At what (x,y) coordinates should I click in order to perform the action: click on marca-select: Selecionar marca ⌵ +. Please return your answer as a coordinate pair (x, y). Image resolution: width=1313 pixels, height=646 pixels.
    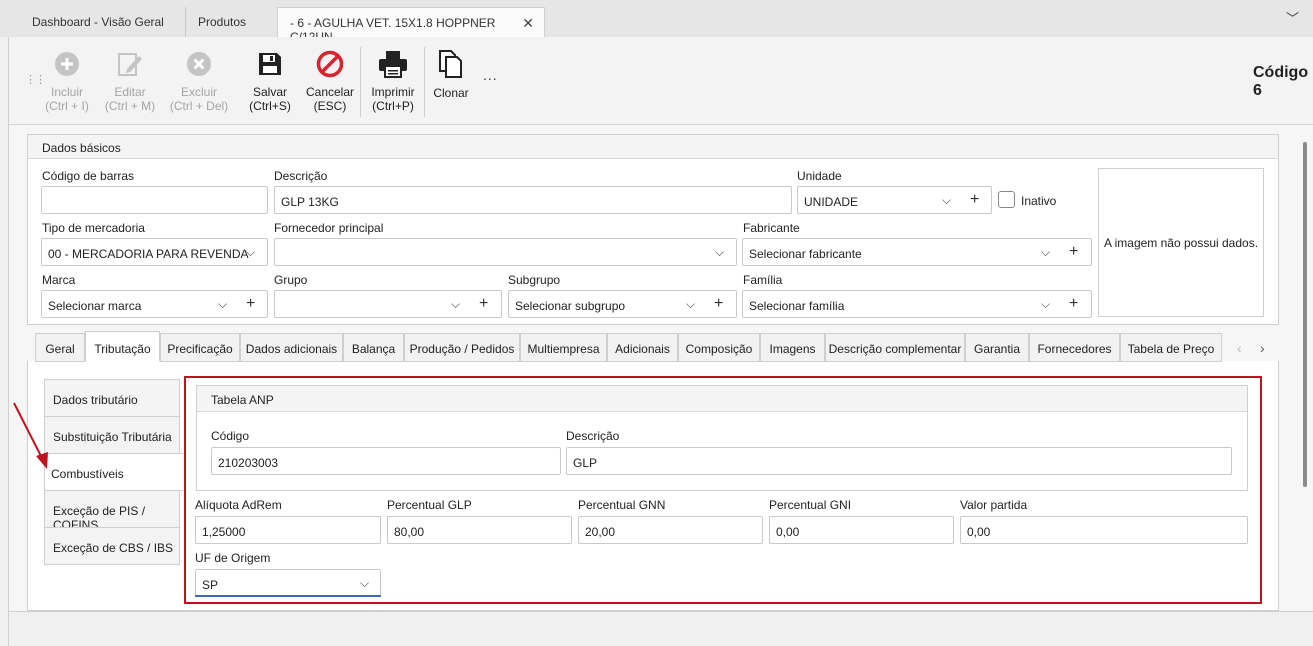
    Looking at the image, I should click on (154, 304).